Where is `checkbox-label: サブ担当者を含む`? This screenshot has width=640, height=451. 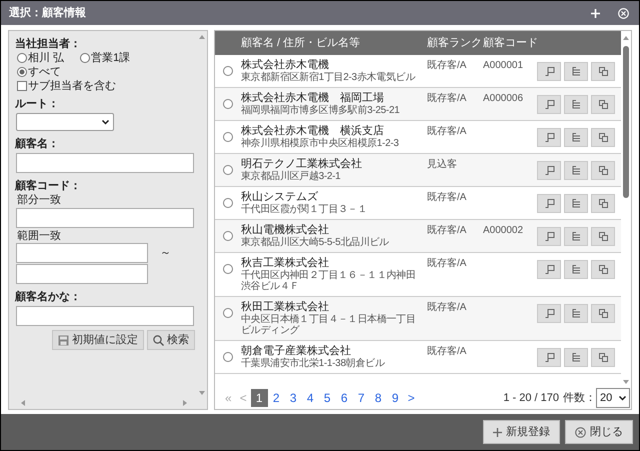 checkbox-label: サブ担当者を含む is located at coordinates (72, 86).